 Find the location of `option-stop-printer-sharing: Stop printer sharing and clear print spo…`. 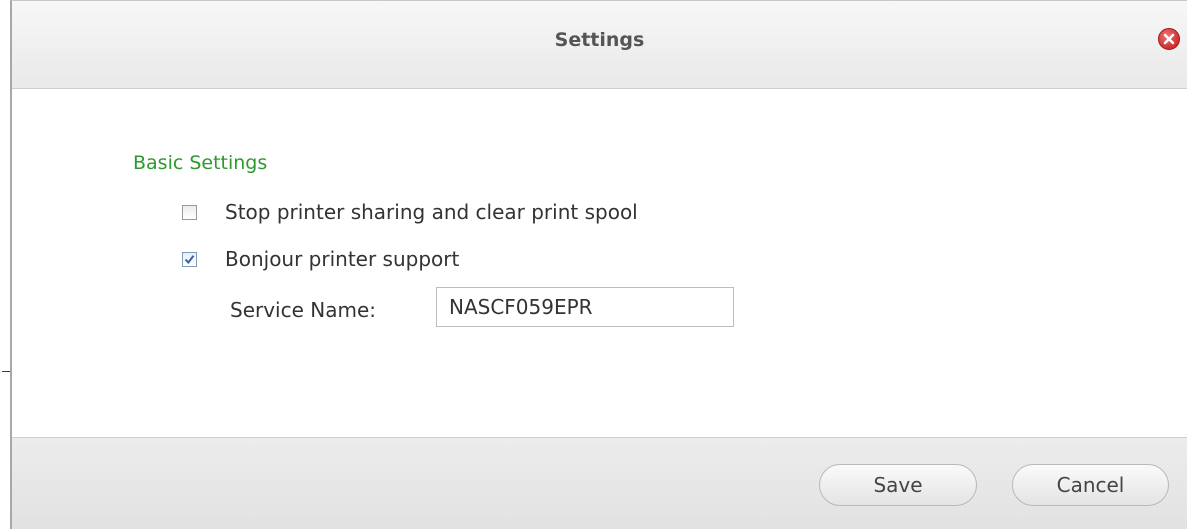

option-stop-printer-sharing: Stop printer sharing and clear print spo… is located at coordinates (410, 212).